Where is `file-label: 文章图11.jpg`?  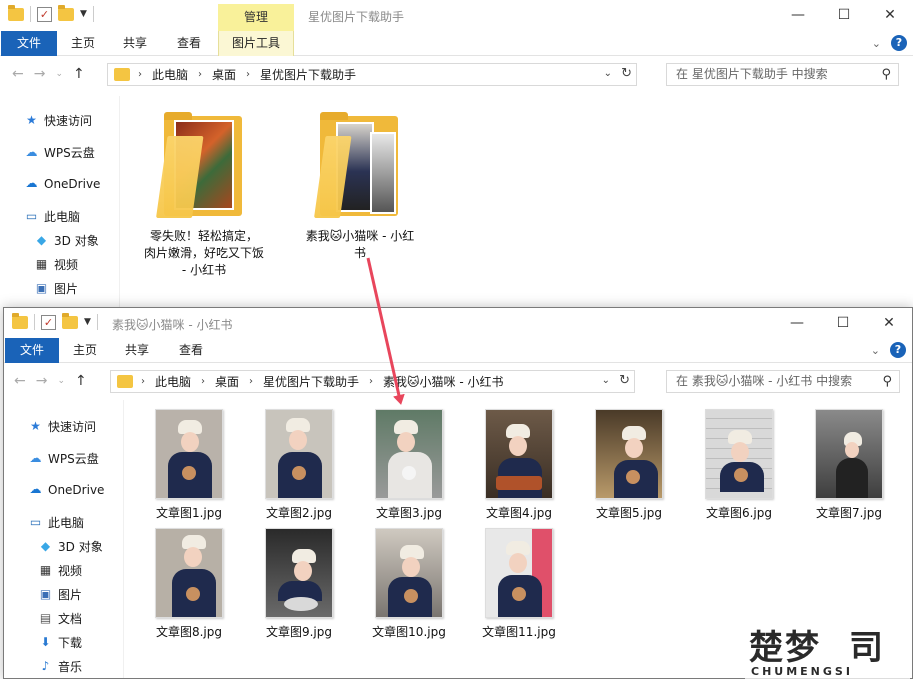 file-label: 文章图11.jpg is located at coordinates (519, 631).